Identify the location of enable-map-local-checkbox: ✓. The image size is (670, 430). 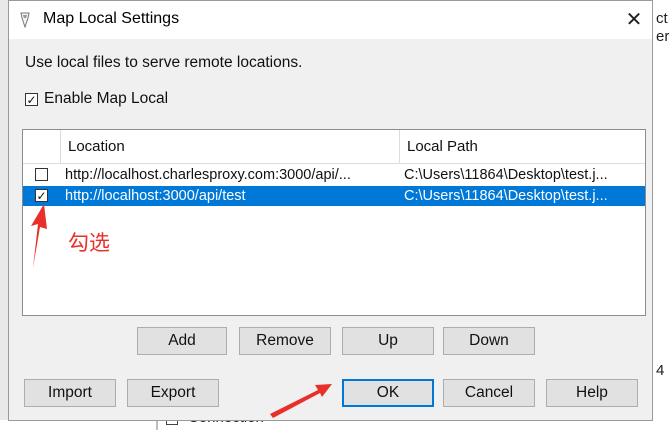
(31, 99).